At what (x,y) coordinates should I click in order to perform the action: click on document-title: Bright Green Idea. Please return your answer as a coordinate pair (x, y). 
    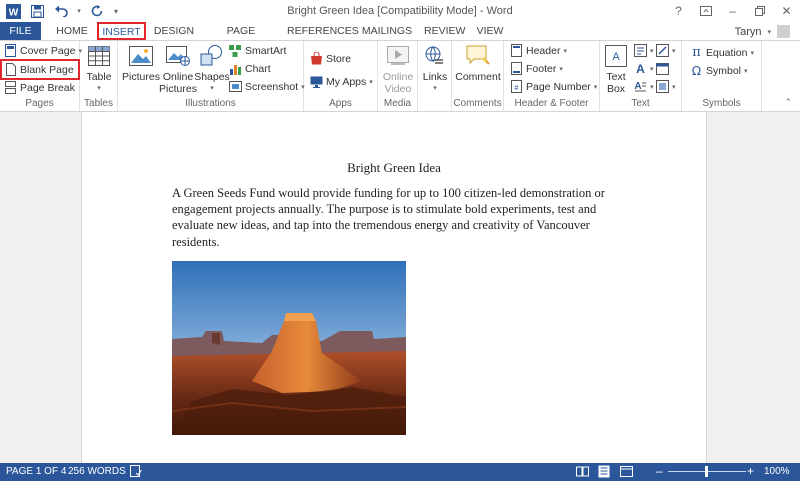
    Looking at the image, I should click on (394, 167).